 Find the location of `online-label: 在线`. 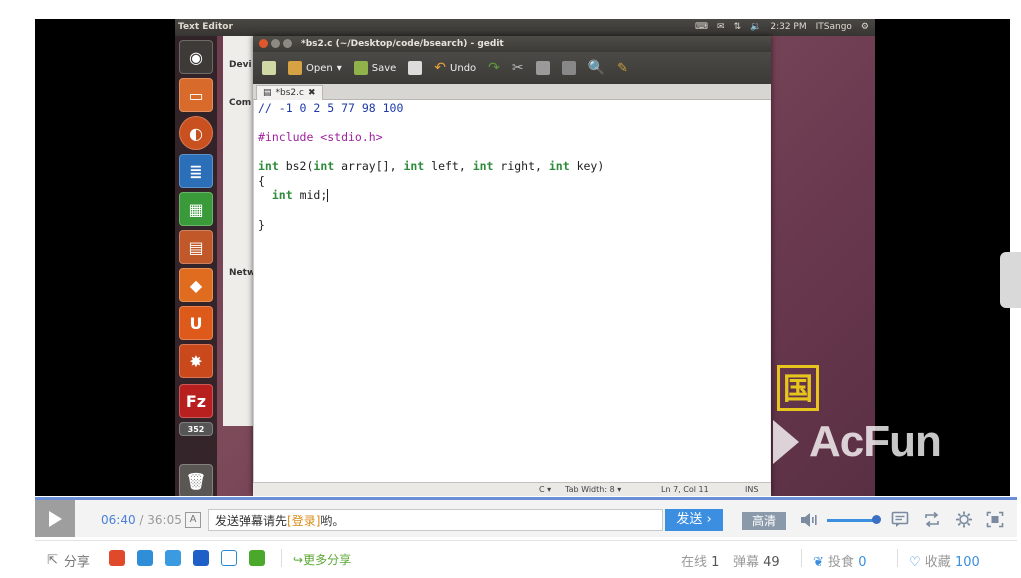

online-label: 在线 is located at coordinates (694, 562).